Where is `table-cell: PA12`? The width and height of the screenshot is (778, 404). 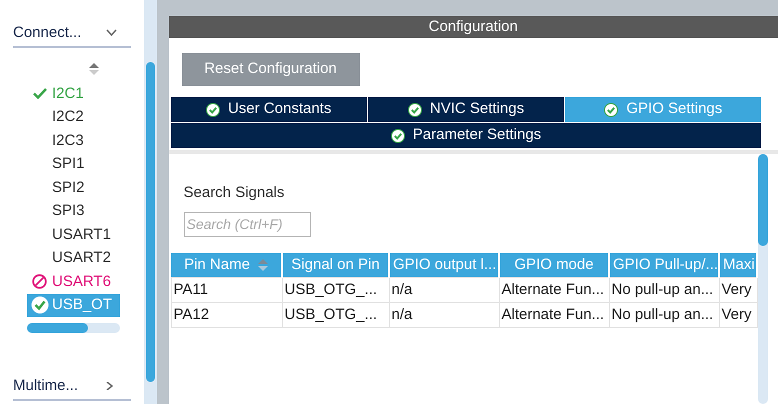
table-cell: PA12 is located at coordinates (226, 315).